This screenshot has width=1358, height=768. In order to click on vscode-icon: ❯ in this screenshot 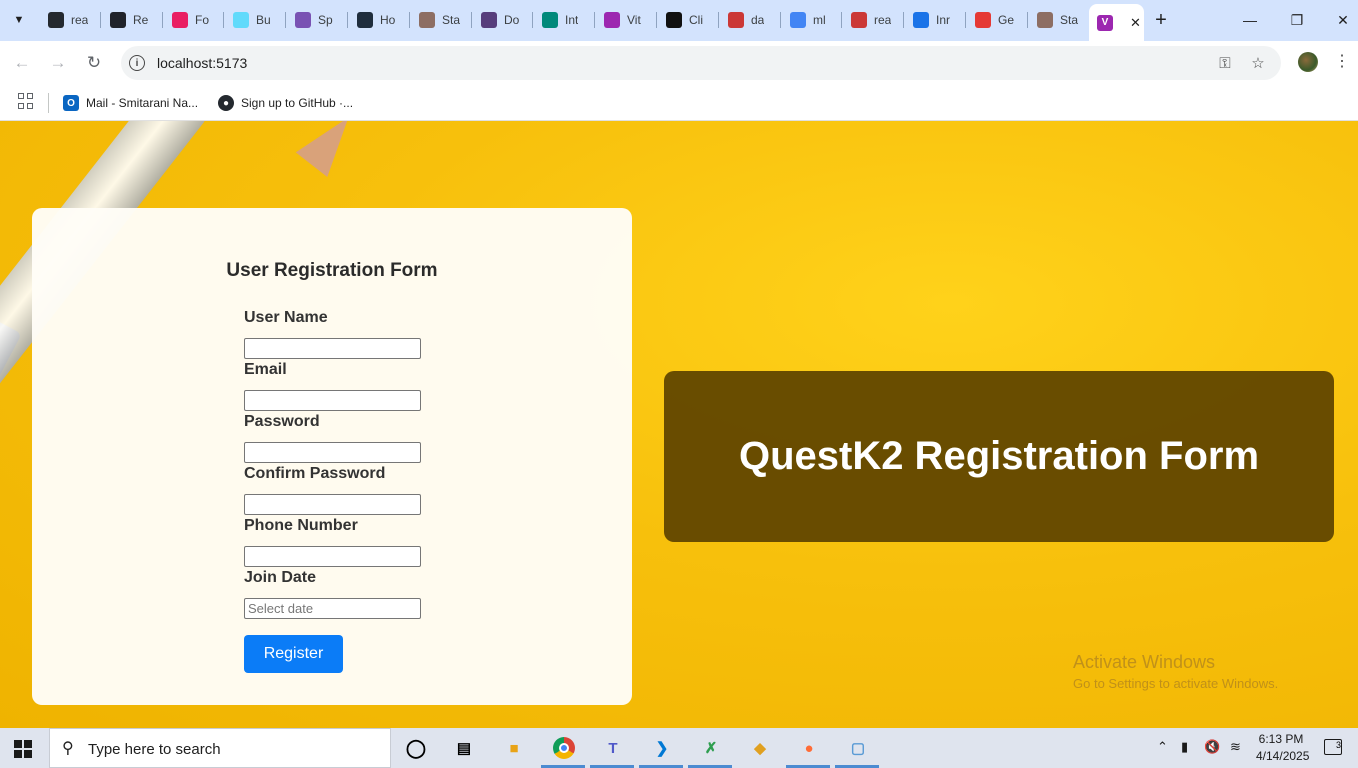, I will do `click(662, 748)`.